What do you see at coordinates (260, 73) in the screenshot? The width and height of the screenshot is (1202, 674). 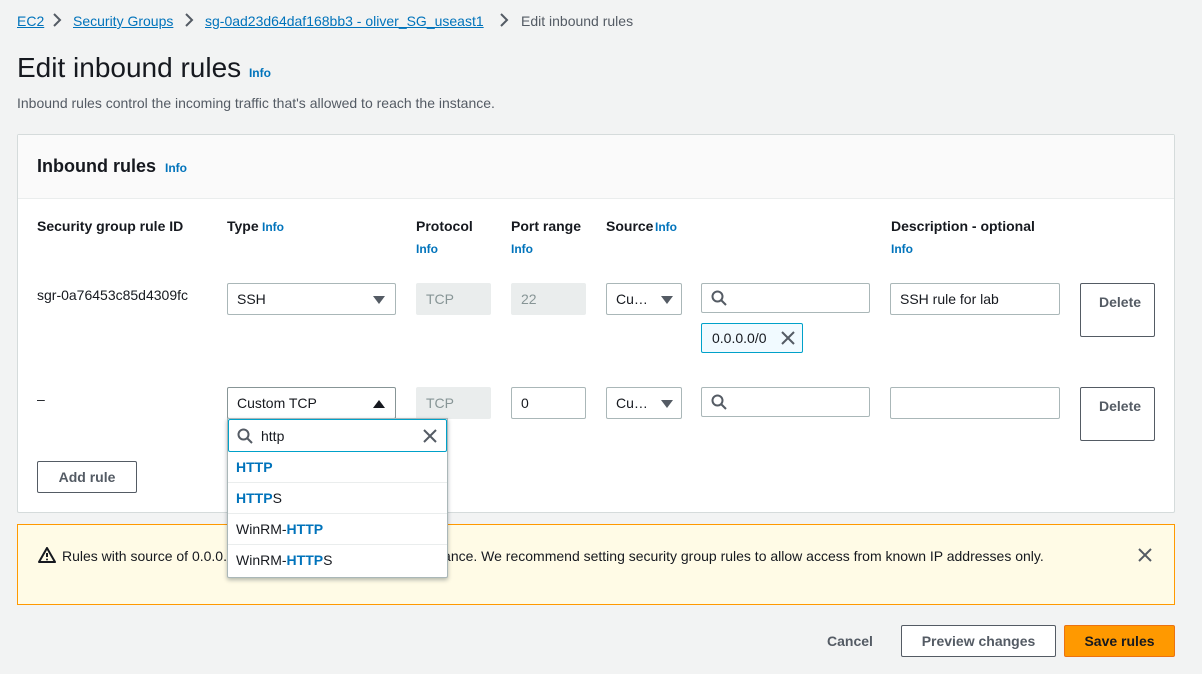 I see `page-info-link: Info` at bounding box center [260, 73].